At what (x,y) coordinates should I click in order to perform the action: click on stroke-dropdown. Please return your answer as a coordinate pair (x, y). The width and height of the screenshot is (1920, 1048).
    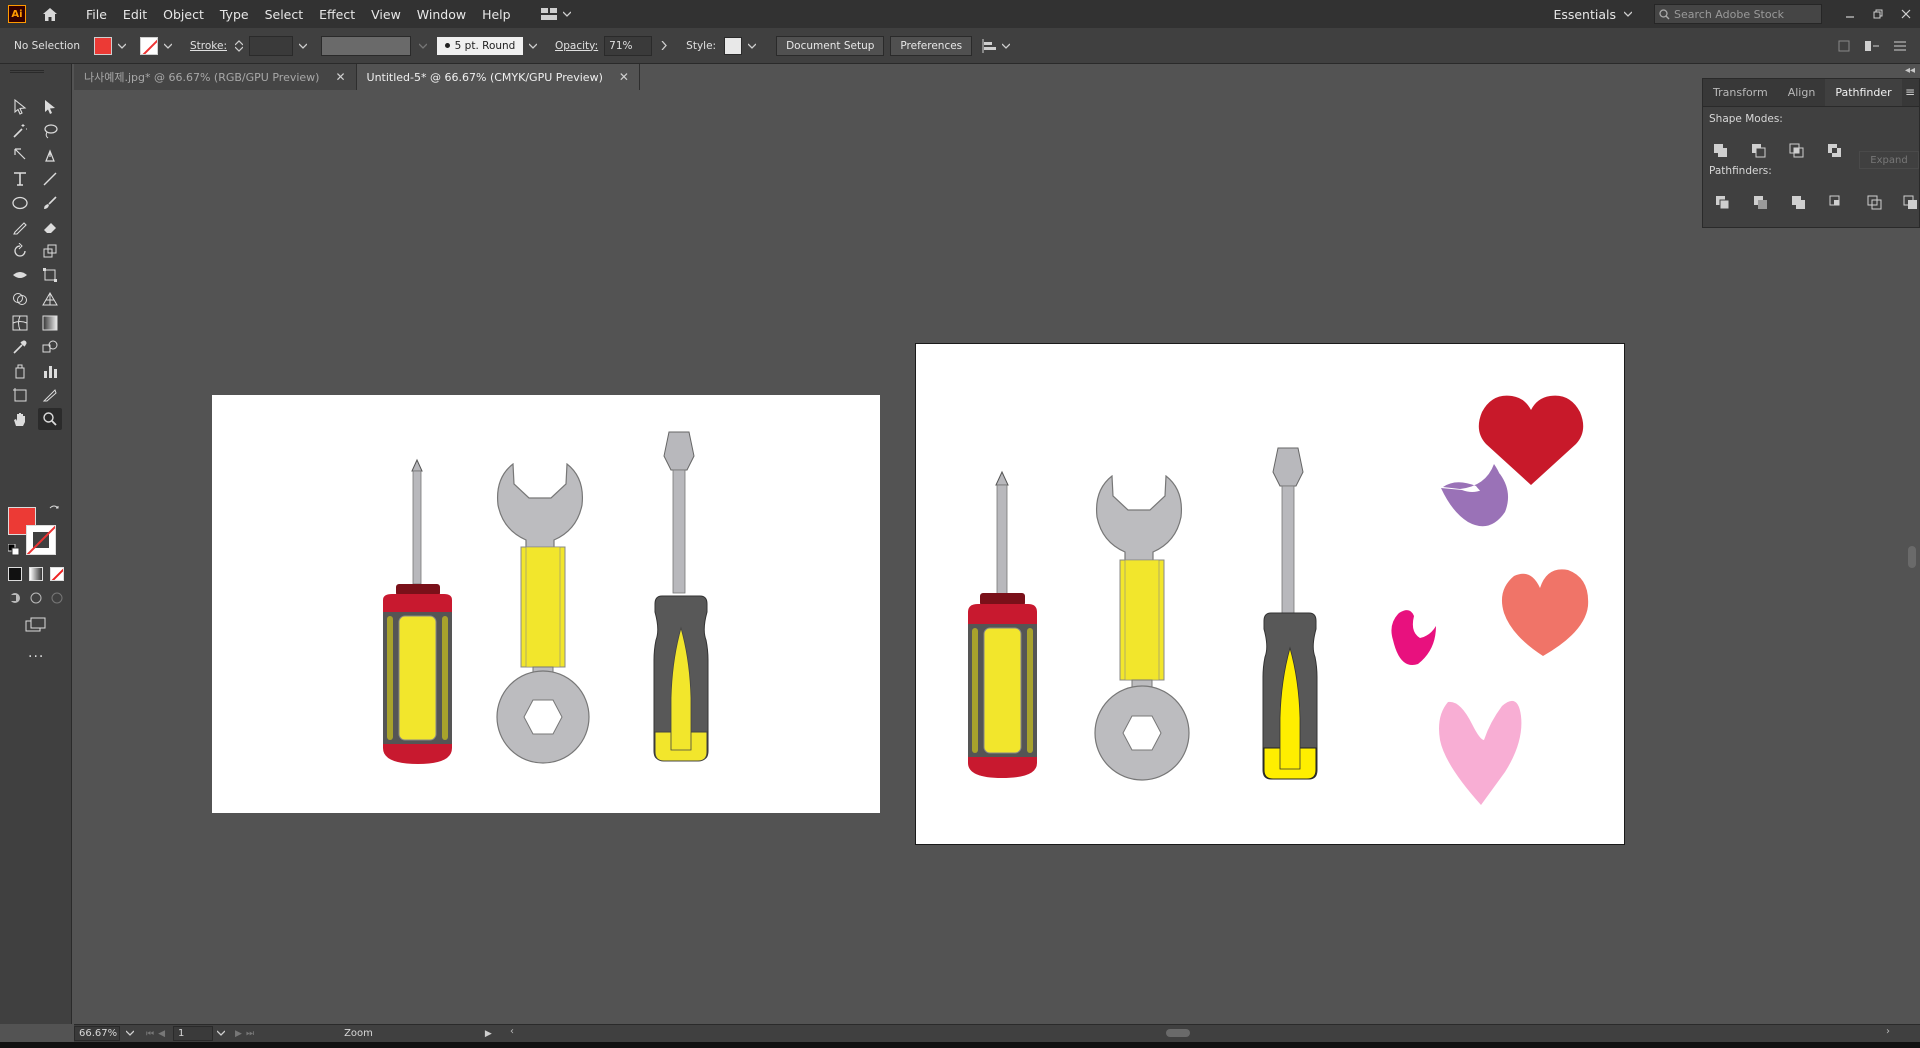
    Looking at the image, I should click on (168, 46).